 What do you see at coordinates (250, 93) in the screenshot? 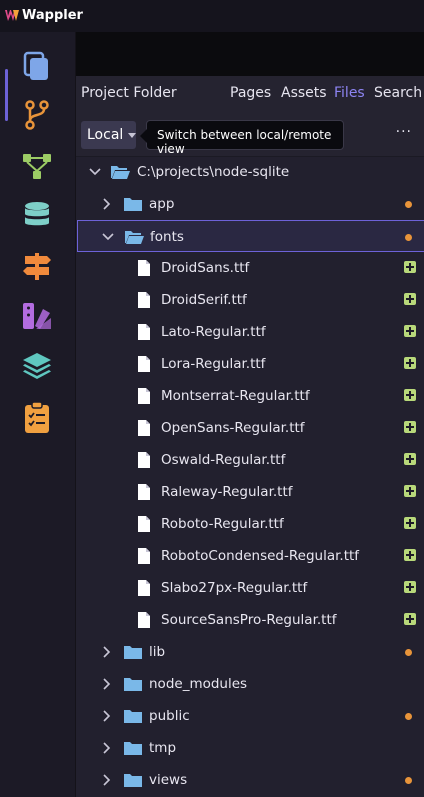
I see `tab-pages: Pages` at bounding box center [250, 93].